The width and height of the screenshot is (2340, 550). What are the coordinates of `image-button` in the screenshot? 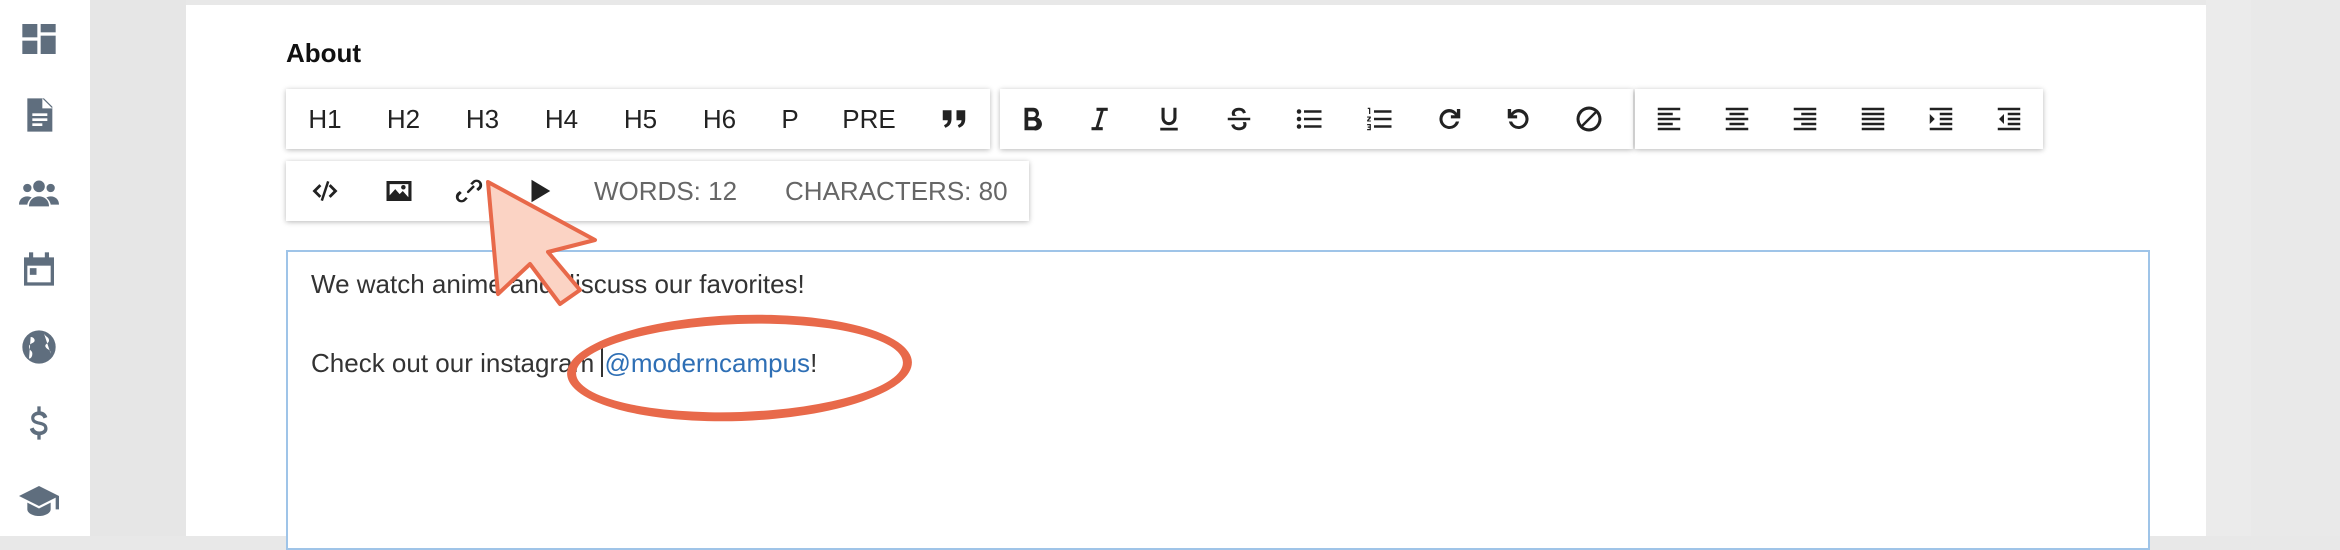 It's located at (399, 191).